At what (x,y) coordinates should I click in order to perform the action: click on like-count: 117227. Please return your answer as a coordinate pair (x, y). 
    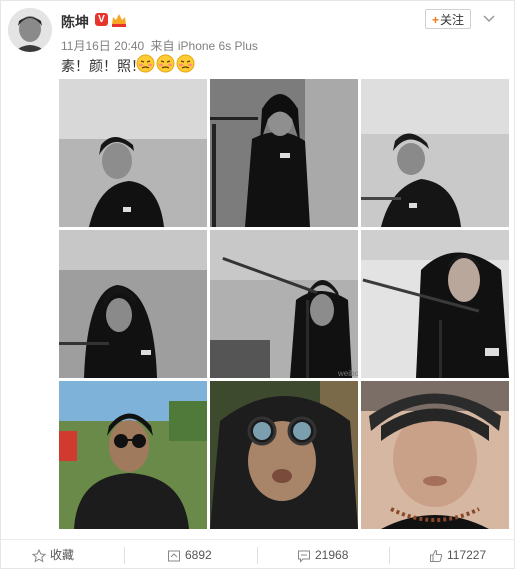
    Looking at the image, I should click on (467, 555).